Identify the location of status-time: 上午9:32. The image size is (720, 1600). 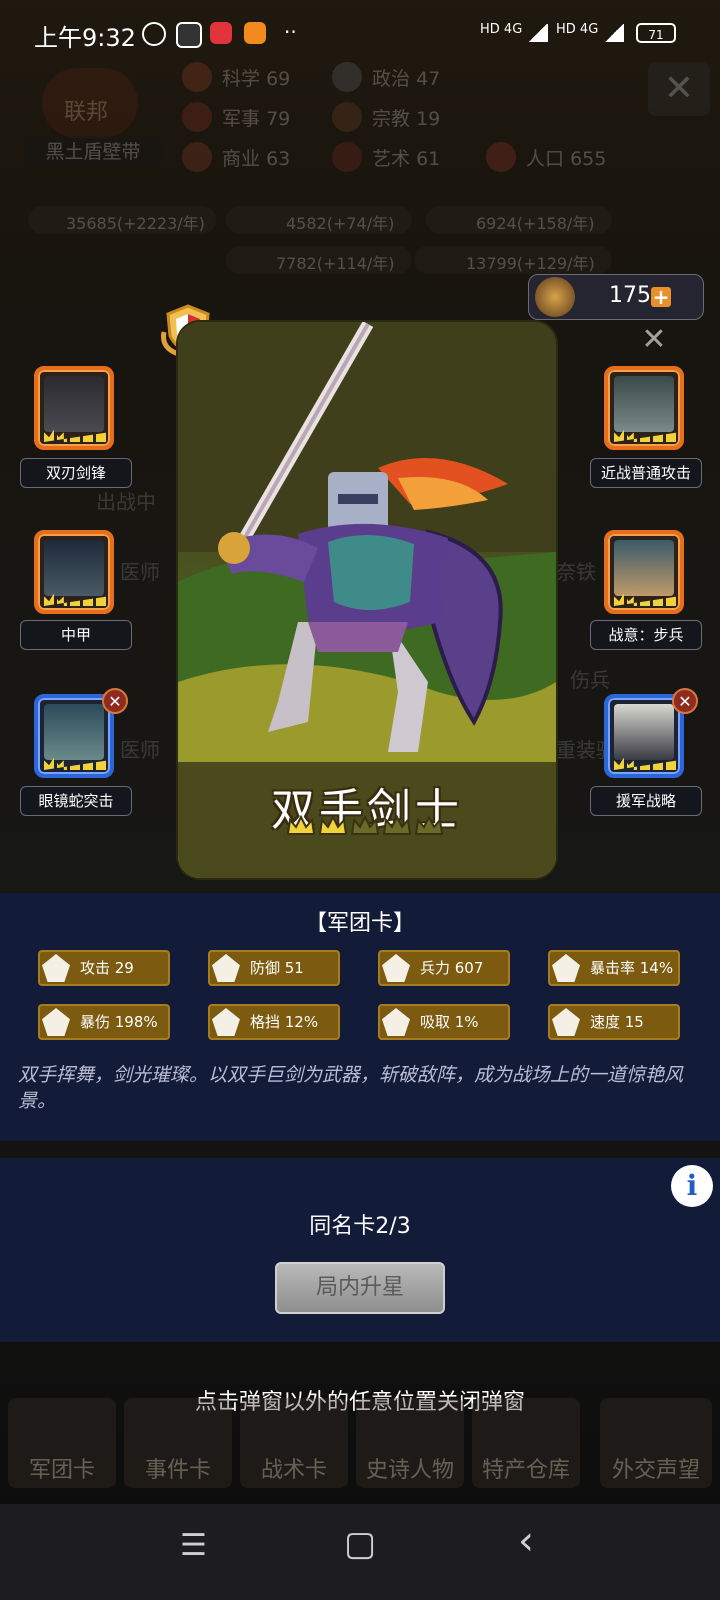
(85, 38).